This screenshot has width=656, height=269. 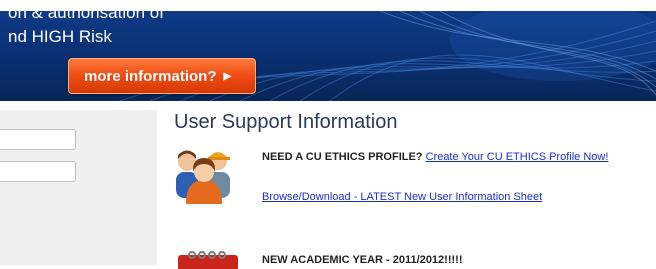 I want to click on calendar-icon, so click(x=208, y=260).